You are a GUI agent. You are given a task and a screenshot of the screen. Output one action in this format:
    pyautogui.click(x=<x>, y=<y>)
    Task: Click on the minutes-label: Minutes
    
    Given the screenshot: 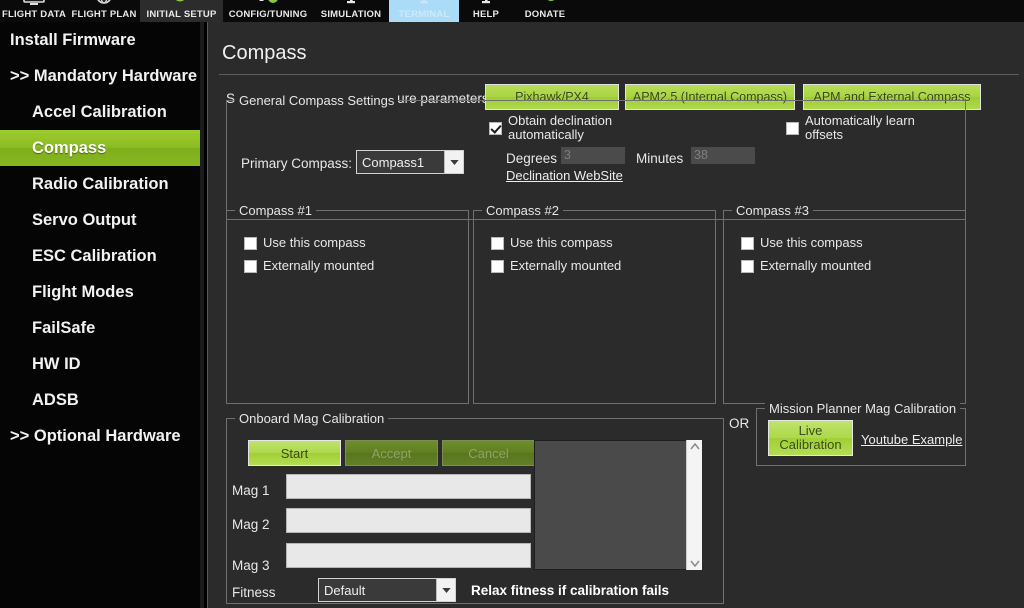 What is the action you would take?
    pyautogui.click(x=660, y=158)
    